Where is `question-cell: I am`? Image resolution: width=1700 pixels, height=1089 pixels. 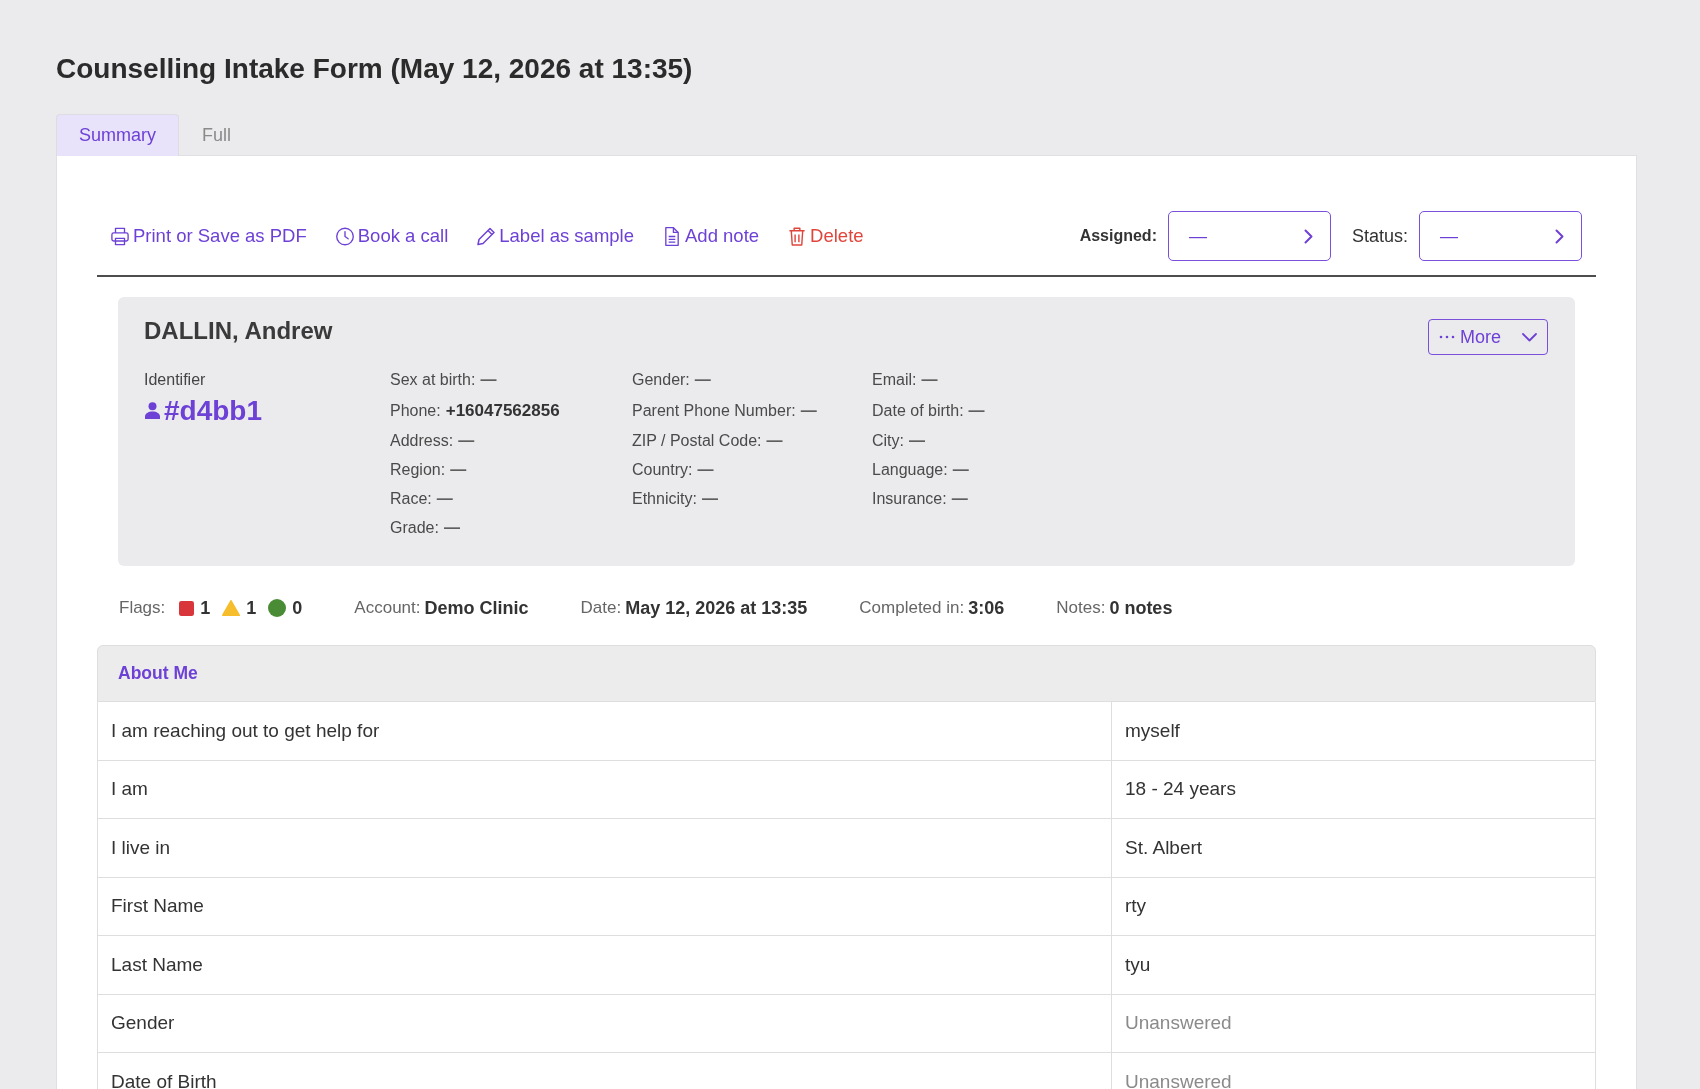 question-cell: I am is located at coordinates (605, 789).